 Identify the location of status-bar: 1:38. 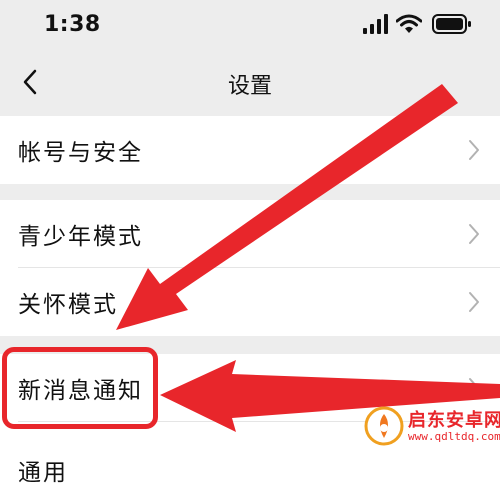
(250, 26).